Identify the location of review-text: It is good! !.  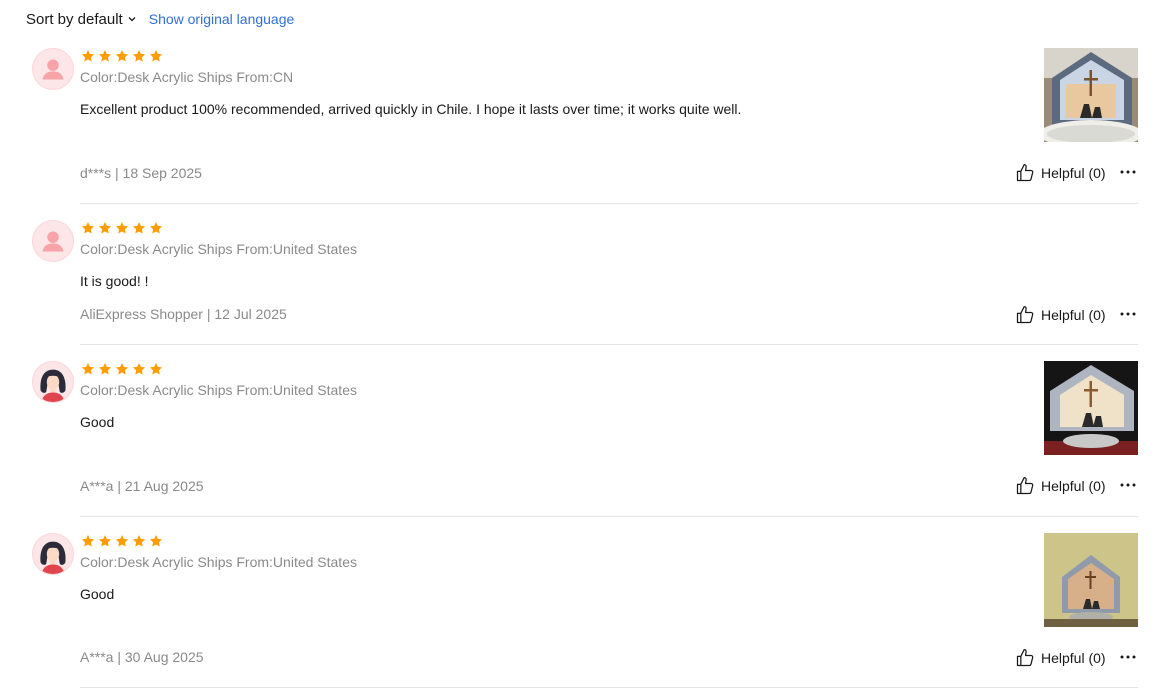
(114, 281).